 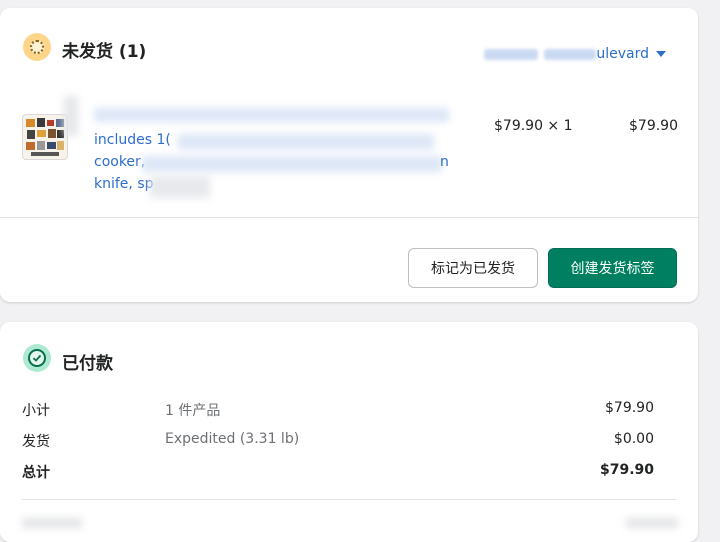 I want to click on shipping-amount: $0.00, so click(x=633, y=439).